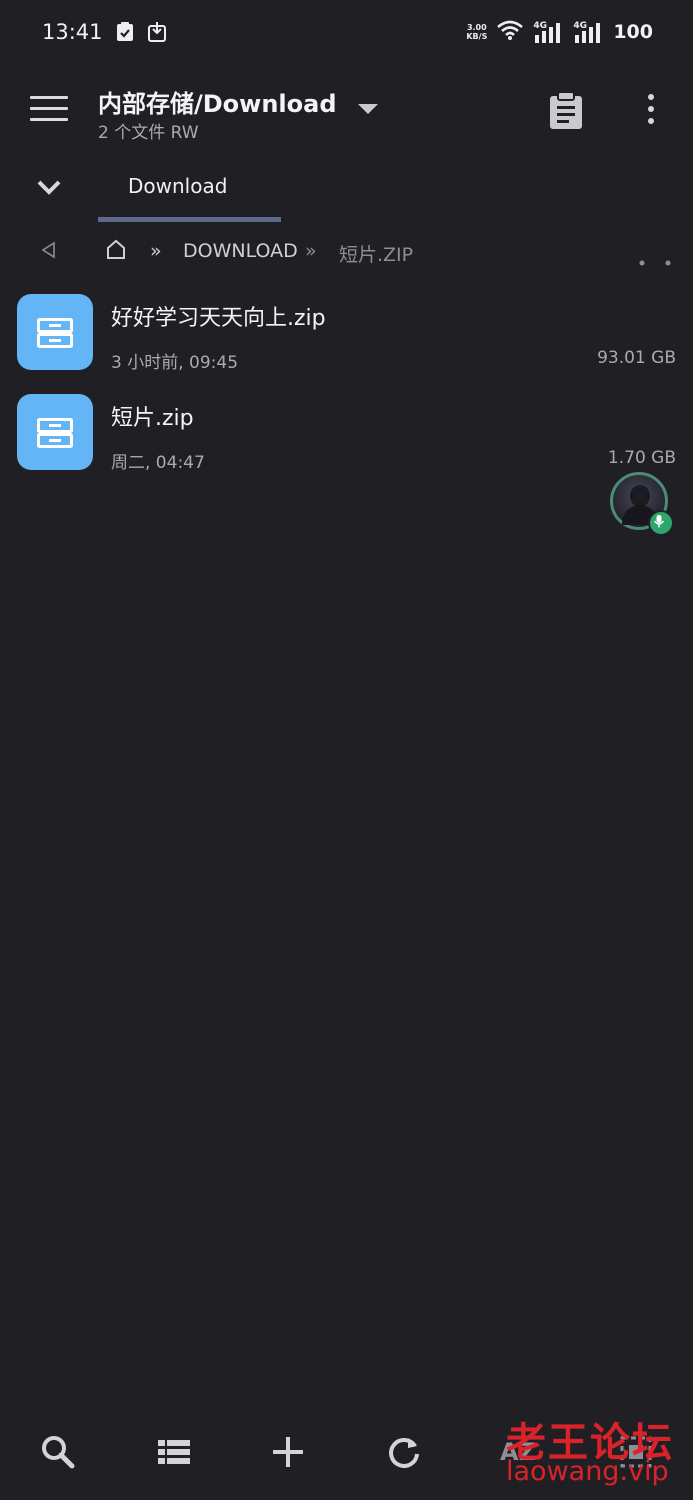  Describe the element at coordinates (346, 1455) in the screenshot. I see `bottom-action-bar: AZ` at that location.